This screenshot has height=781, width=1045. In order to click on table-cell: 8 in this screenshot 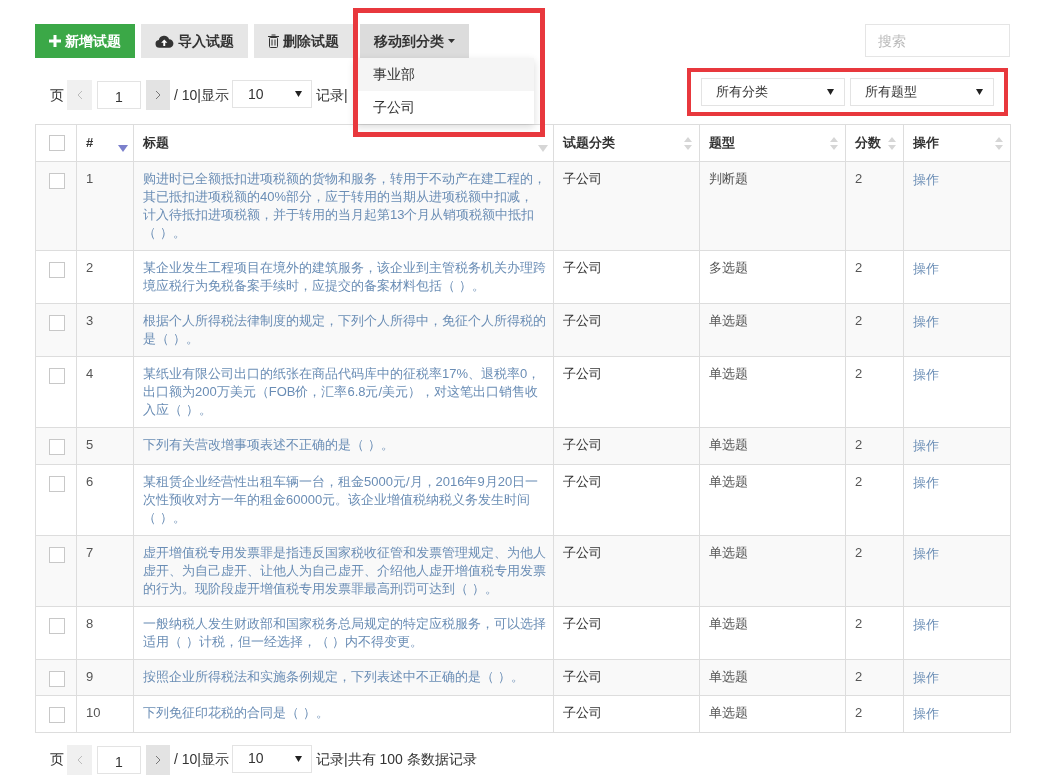, I will do `click(105, 632)`.